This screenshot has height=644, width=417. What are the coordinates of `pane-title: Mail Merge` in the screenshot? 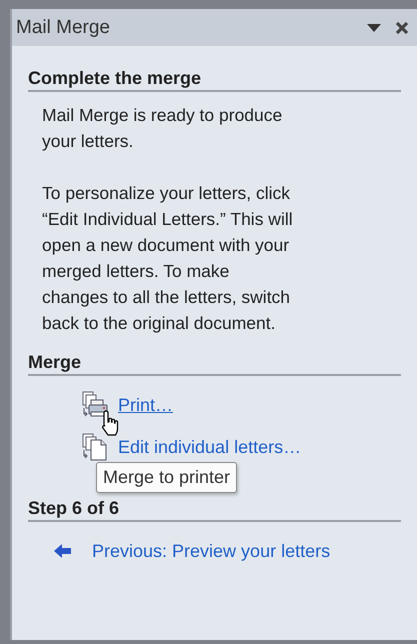 It's located at (63, 27).